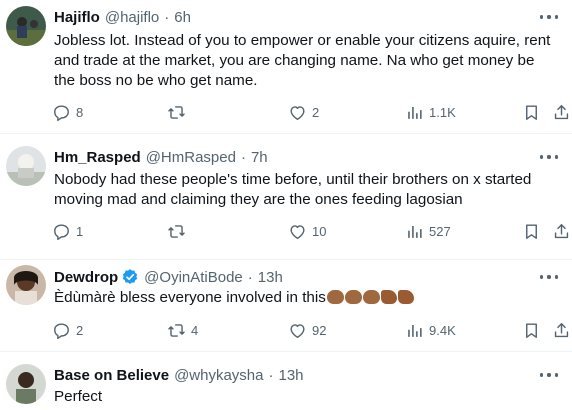 The height and width of the screenshot is (410, 572). Describe the element at coordinates (319, 231) in the screenshot. I see `like-count: 10` at that location.